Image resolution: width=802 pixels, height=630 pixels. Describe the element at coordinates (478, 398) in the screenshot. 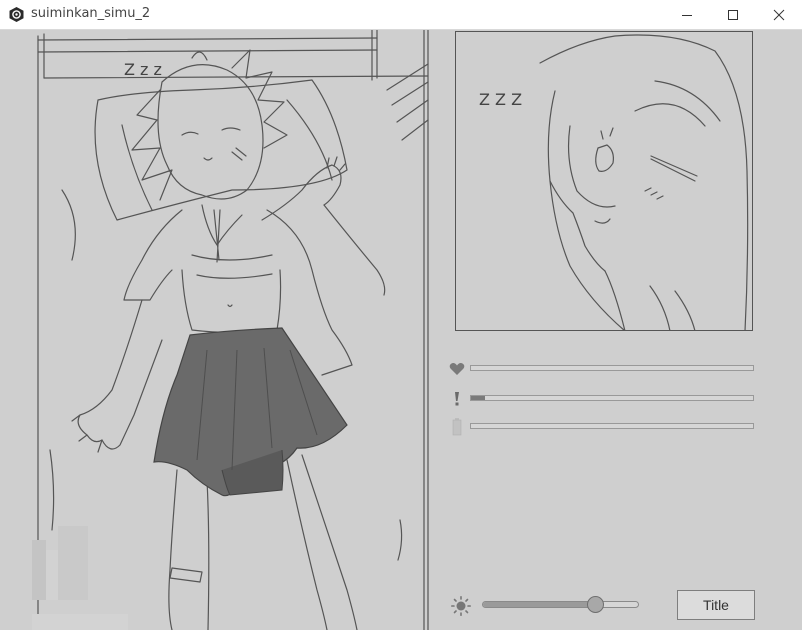

I see `alert-bar-fill` at that location.